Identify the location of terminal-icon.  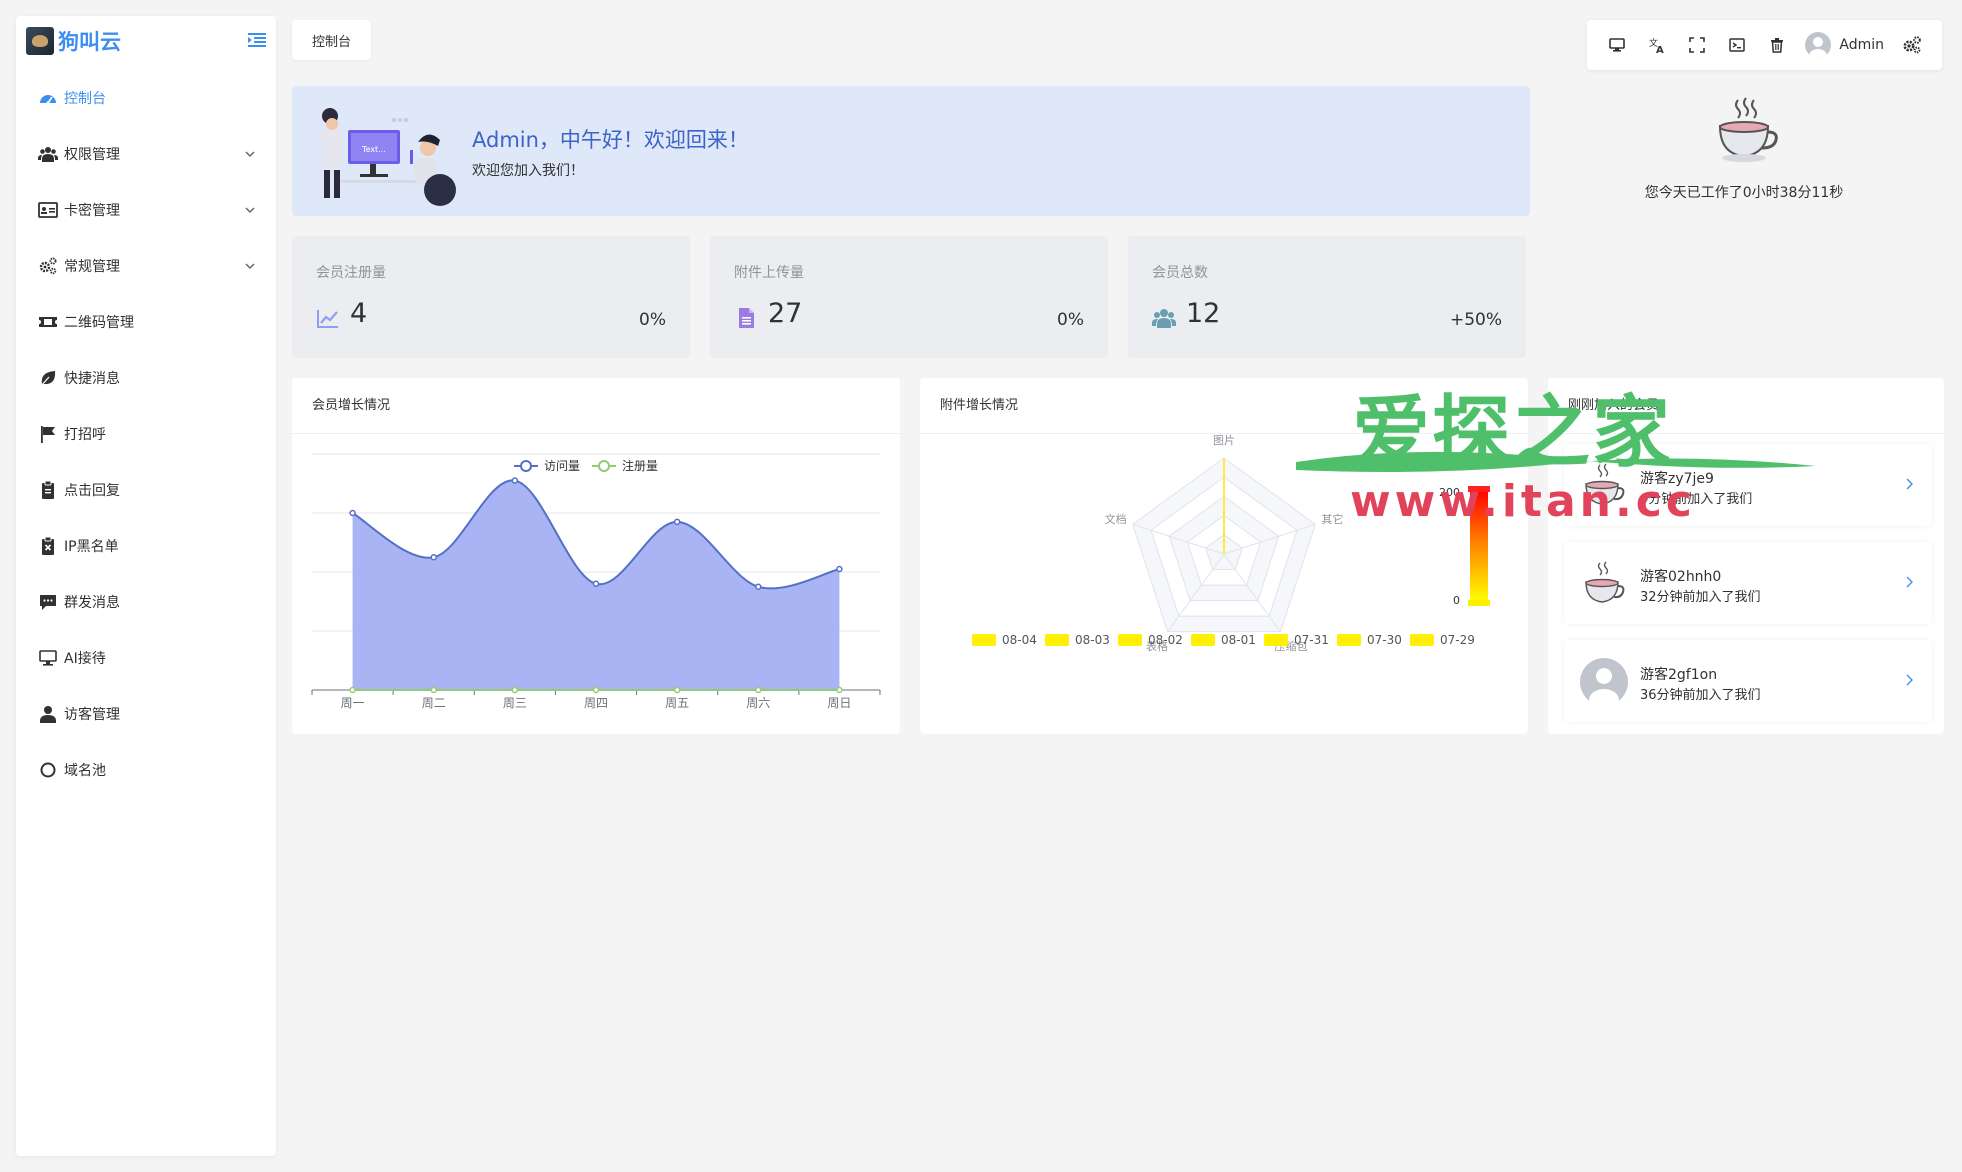
(1737, 45).